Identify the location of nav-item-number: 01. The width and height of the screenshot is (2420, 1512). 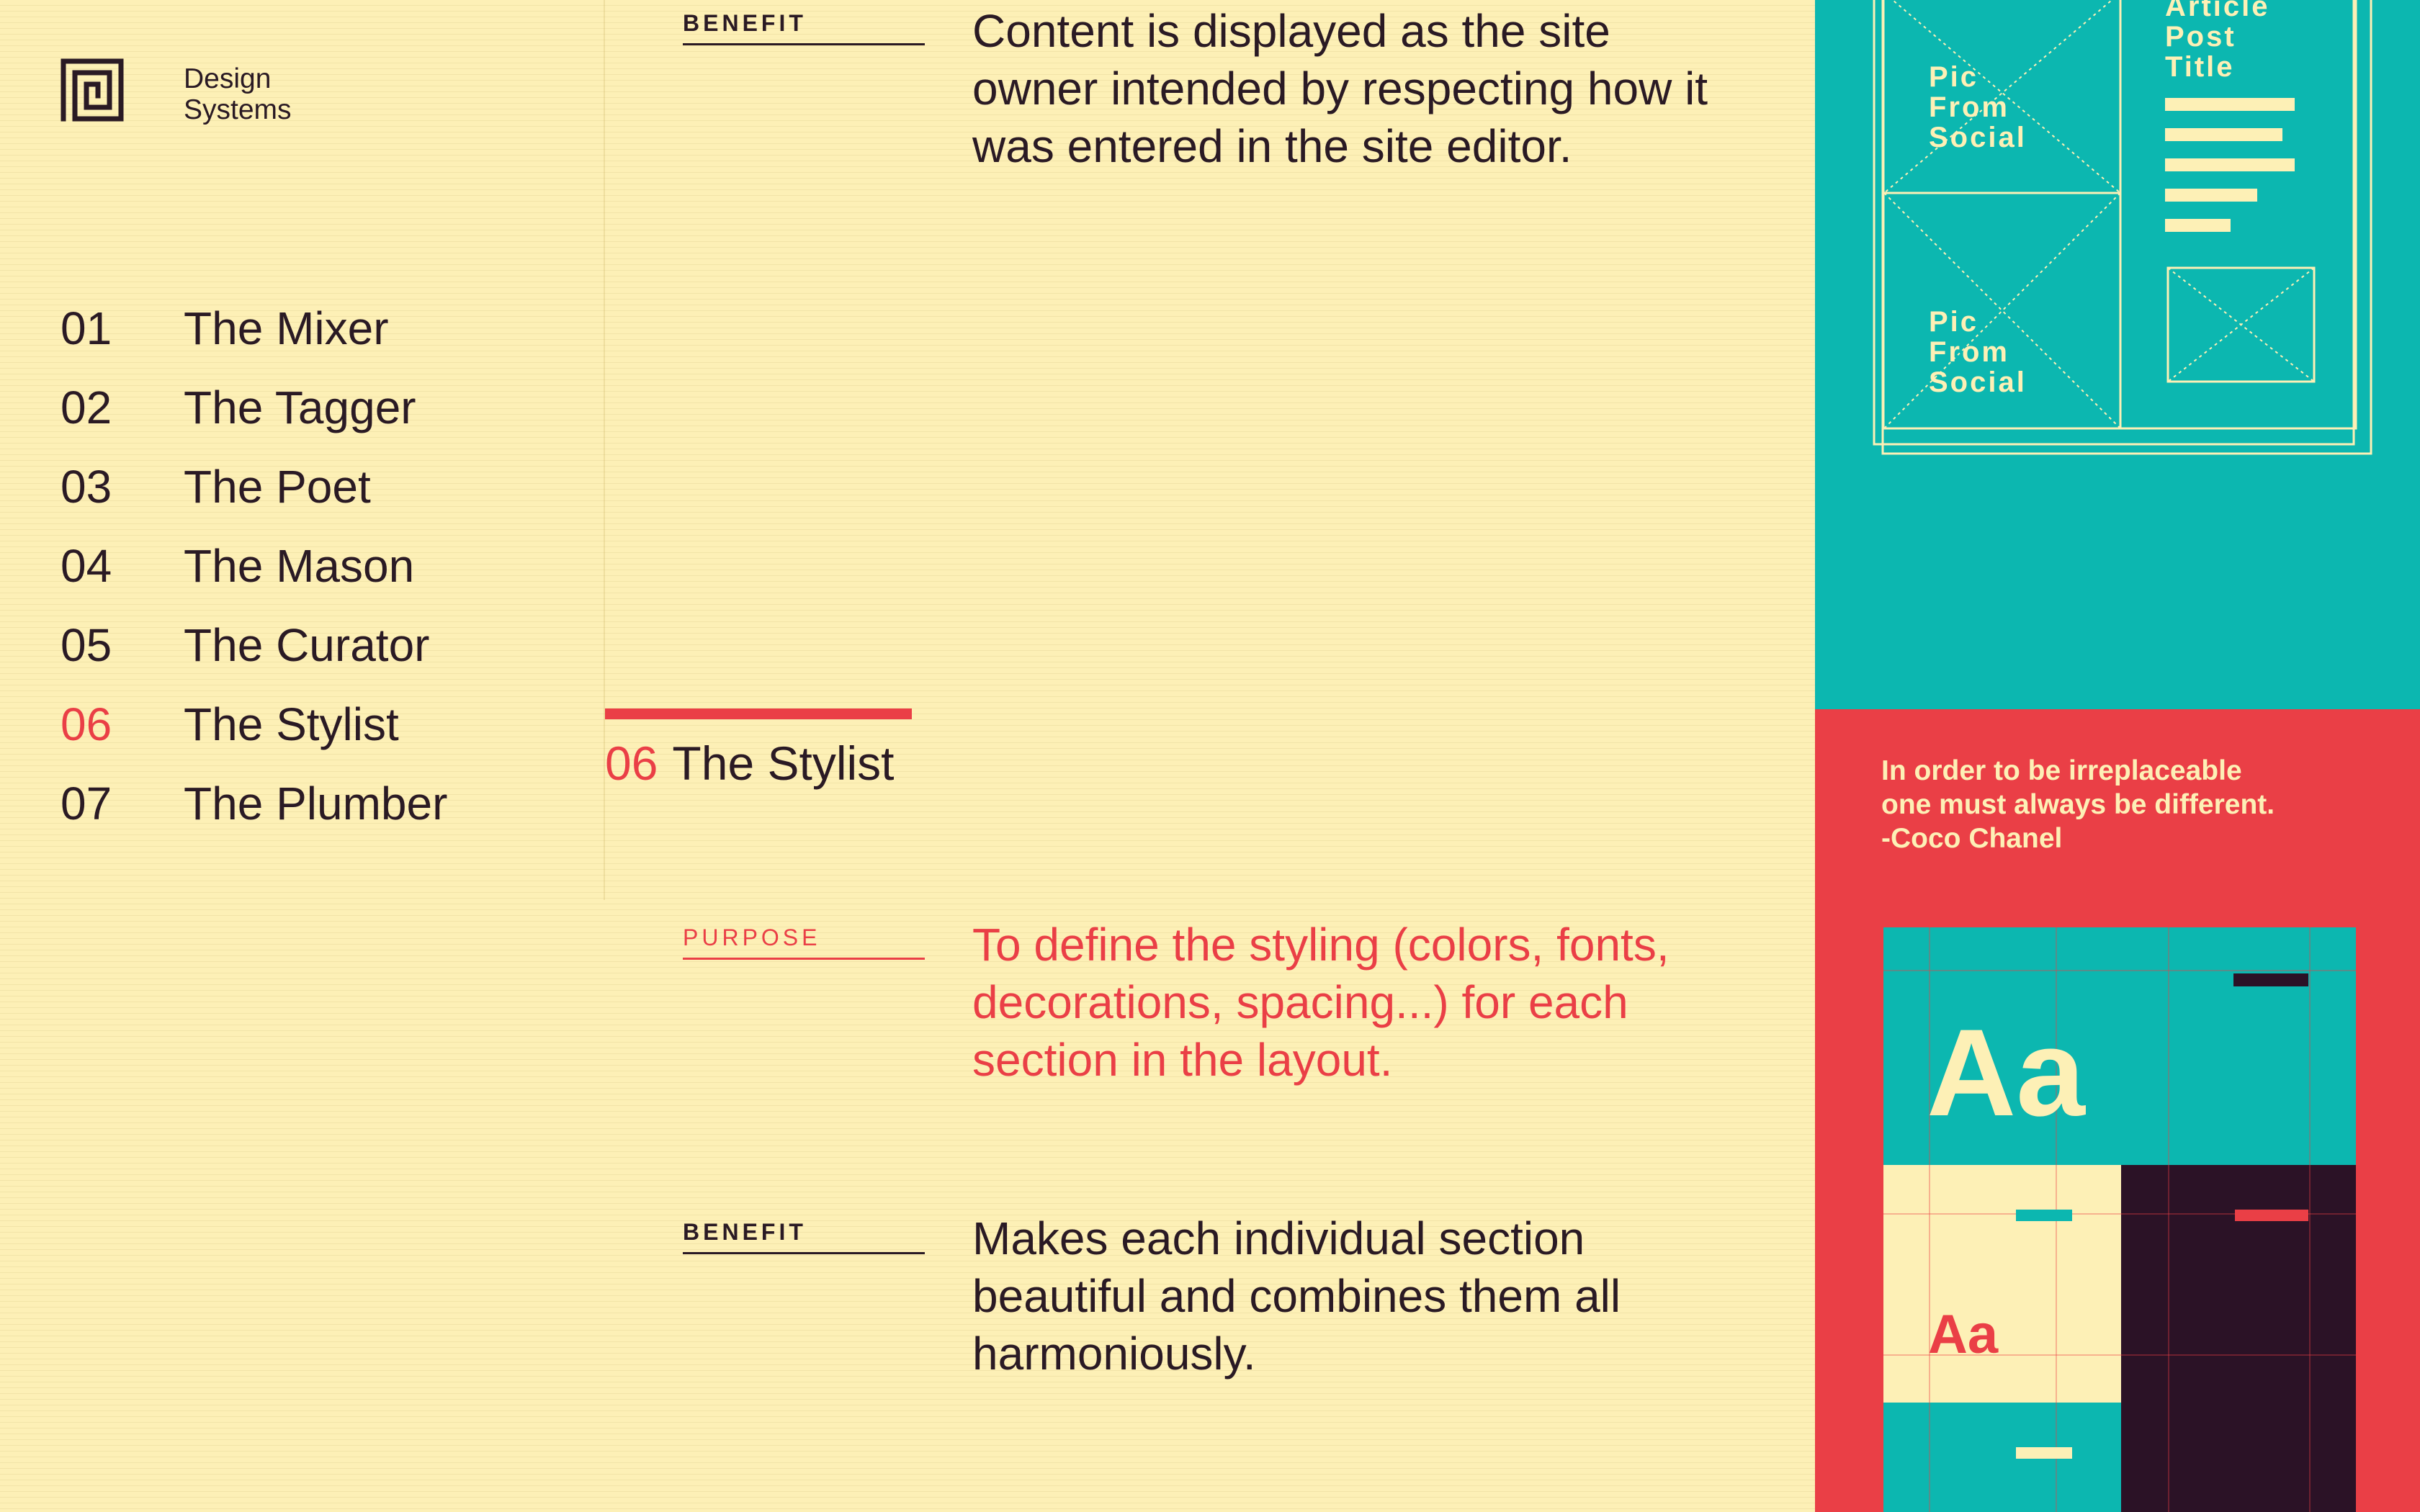
(86, 328).